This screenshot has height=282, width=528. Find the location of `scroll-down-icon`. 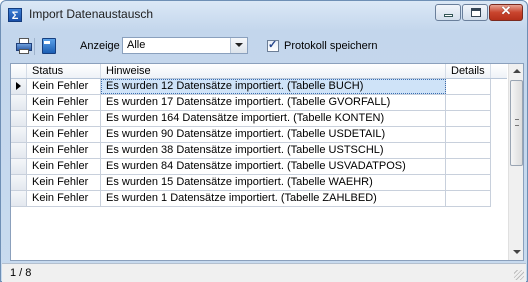

scroll-down-icon is located at coordinates (517, 252).